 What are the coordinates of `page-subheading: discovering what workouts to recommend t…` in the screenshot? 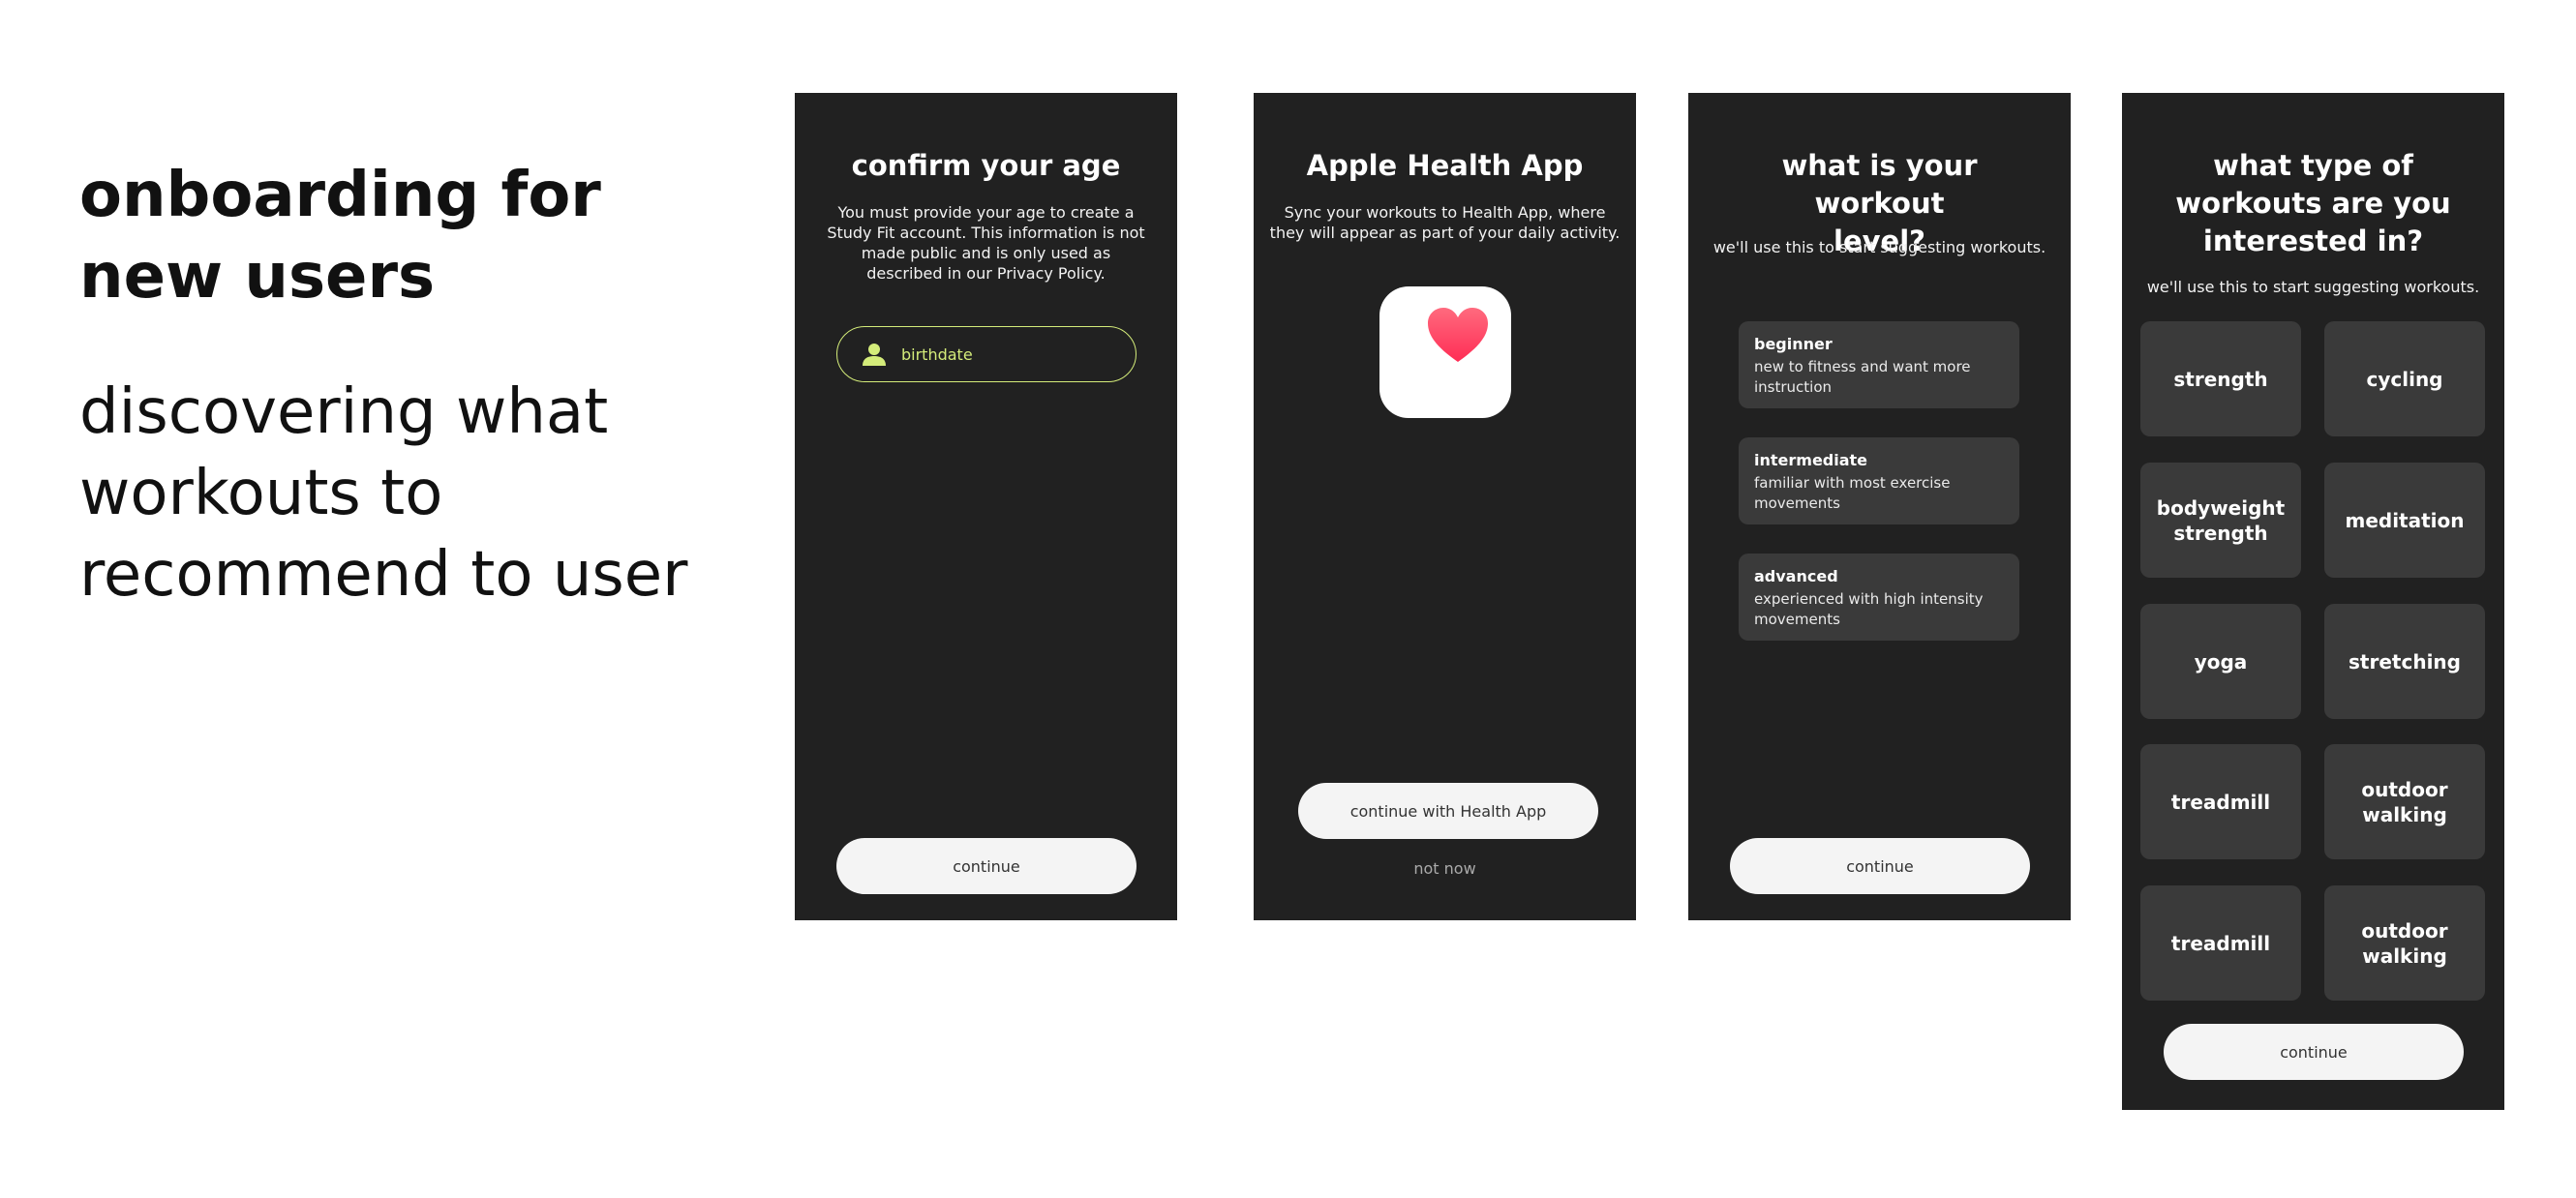 It's located at (383, 494).